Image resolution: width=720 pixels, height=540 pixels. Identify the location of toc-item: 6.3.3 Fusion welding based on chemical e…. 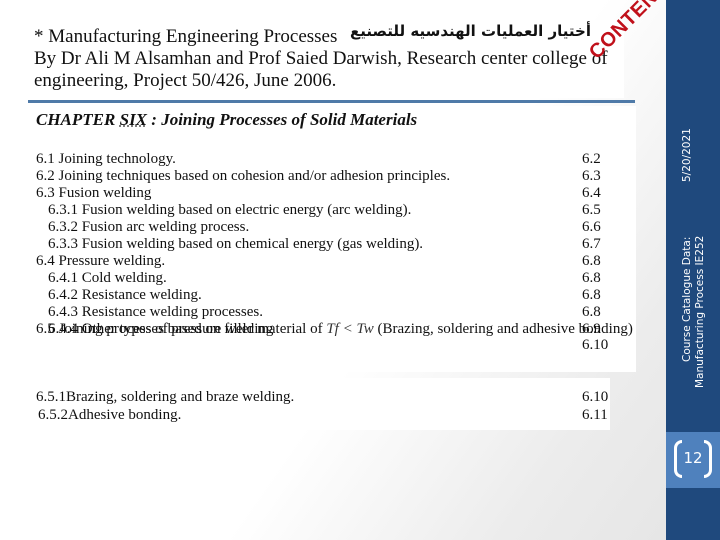
(235, 244).